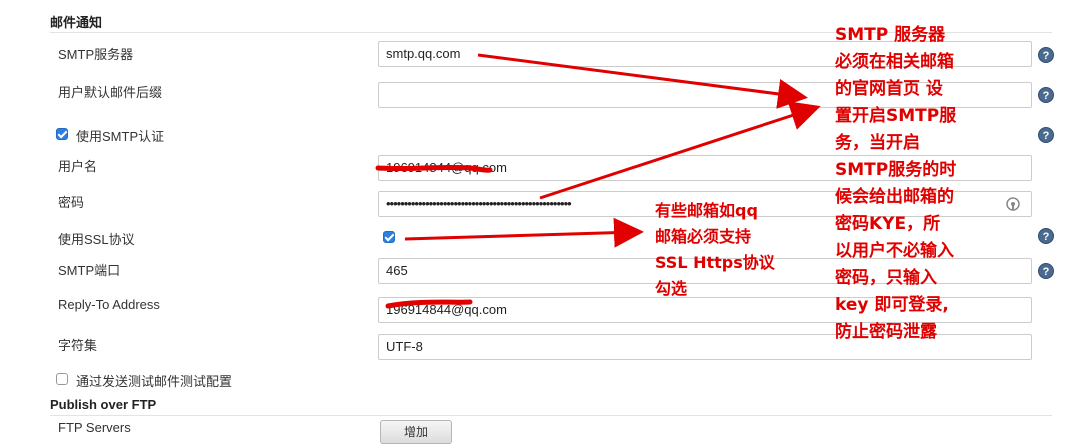 Image resolution: width=1065 pixels, height=444 pixels. What do you see at coordinates (62, 379) in the screenshot?
I see `test-config-checkbox` at bounding box center [62, 379].